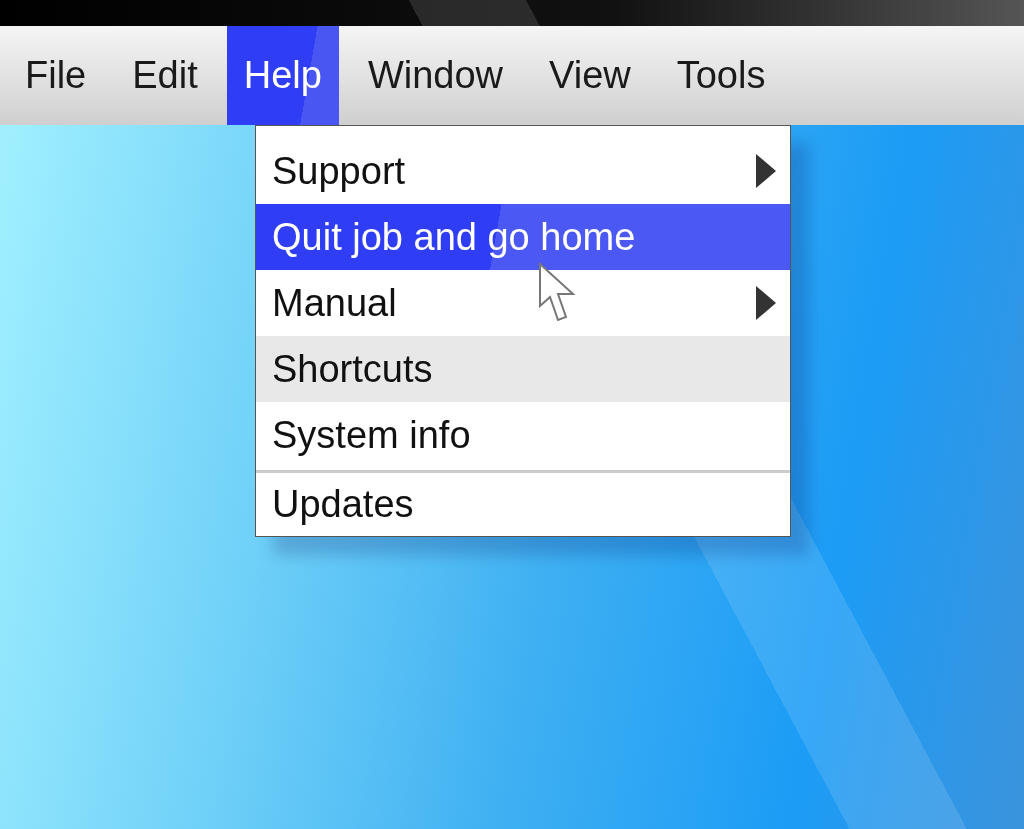 The width and height of the screenshot is (1024, 829). What do you see at coordinates (721, 75) in the screenshot?
I see `menu-tab: Tools` at bounding box center [721, 75].